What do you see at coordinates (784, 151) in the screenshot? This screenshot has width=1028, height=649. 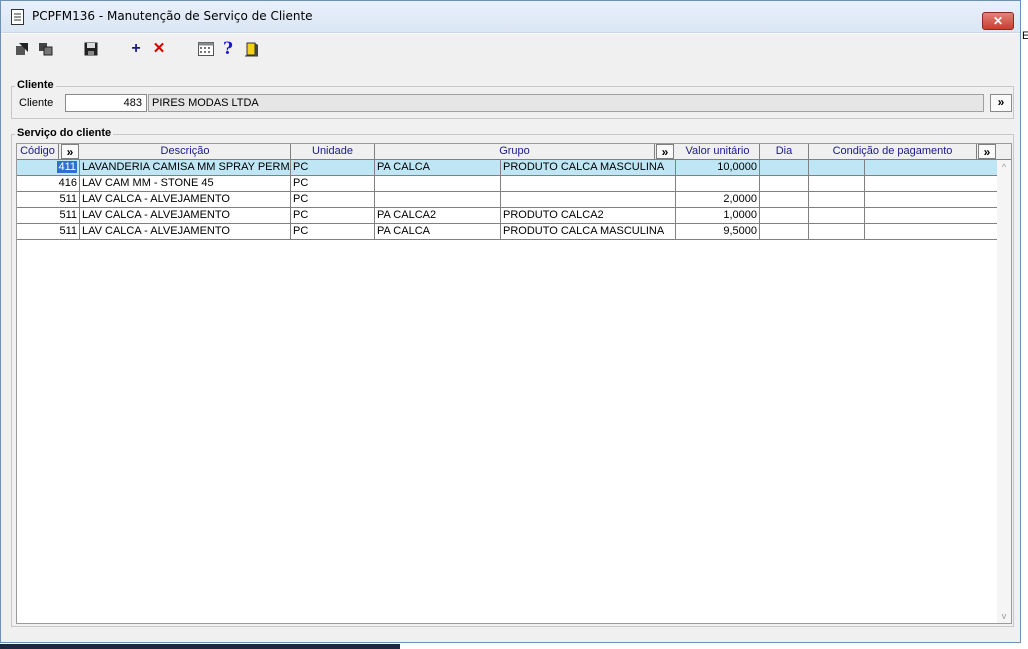 I see `col-header-dia: Dia` at bounding box center [784, 151].